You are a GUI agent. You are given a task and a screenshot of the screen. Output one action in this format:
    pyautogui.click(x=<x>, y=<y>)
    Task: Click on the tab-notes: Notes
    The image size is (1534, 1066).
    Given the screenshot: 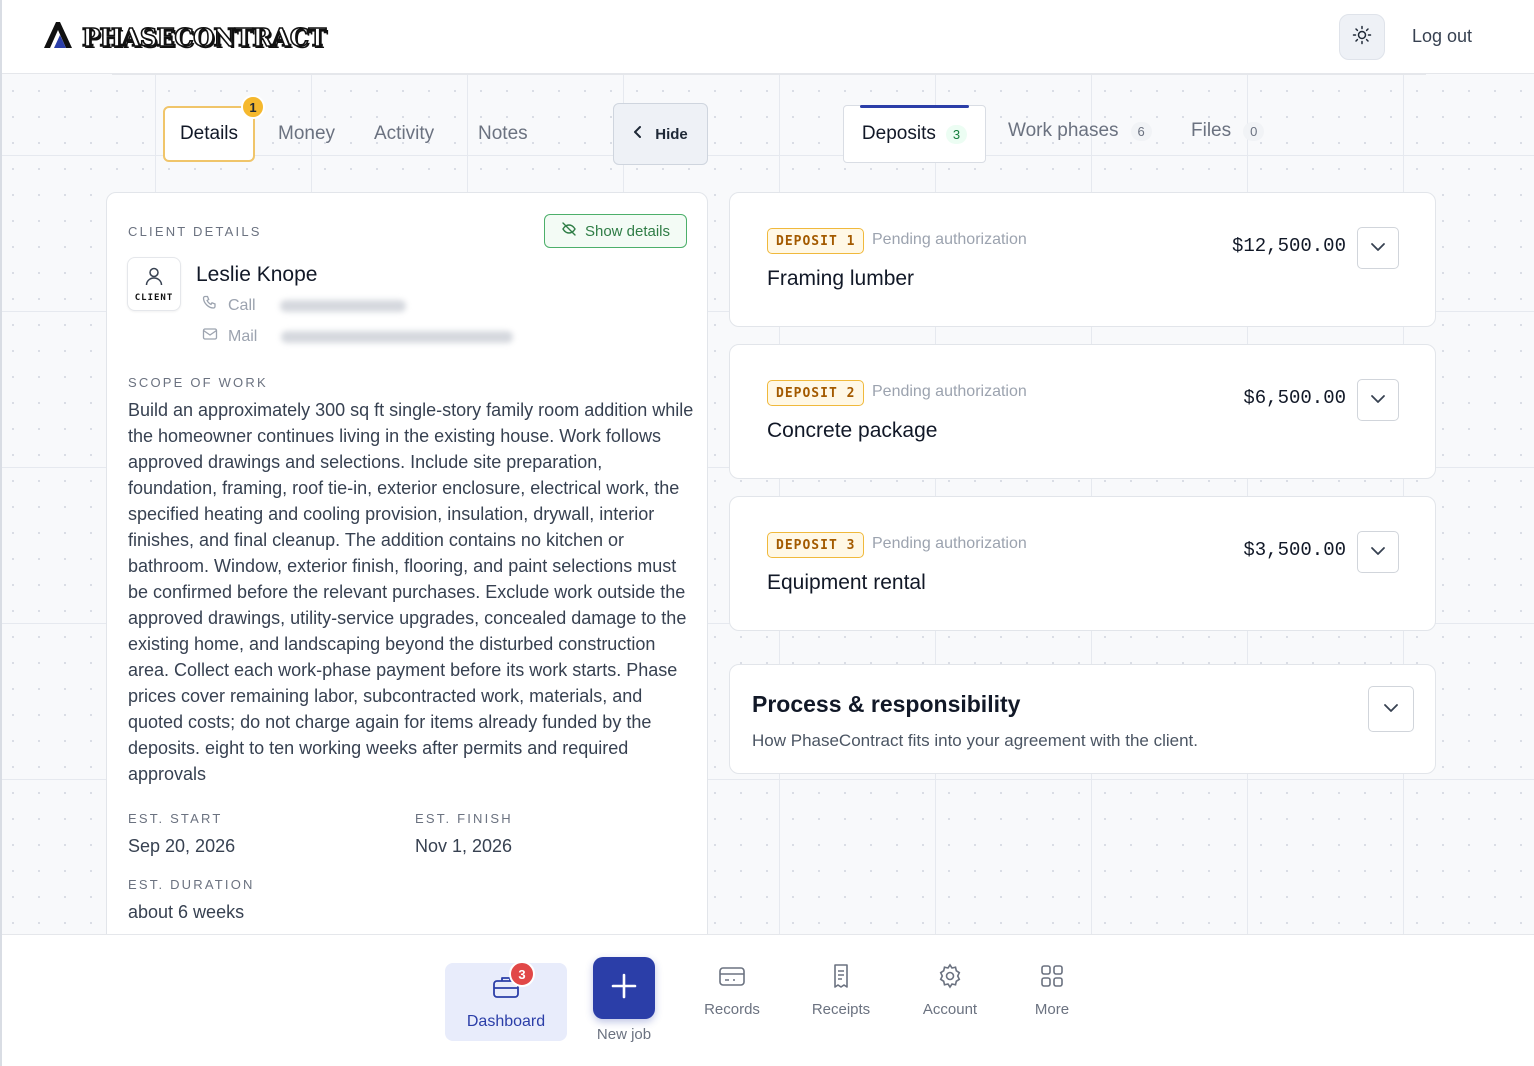 What is the action you would take?
    pyautogui.click(x=503, y=134)
    